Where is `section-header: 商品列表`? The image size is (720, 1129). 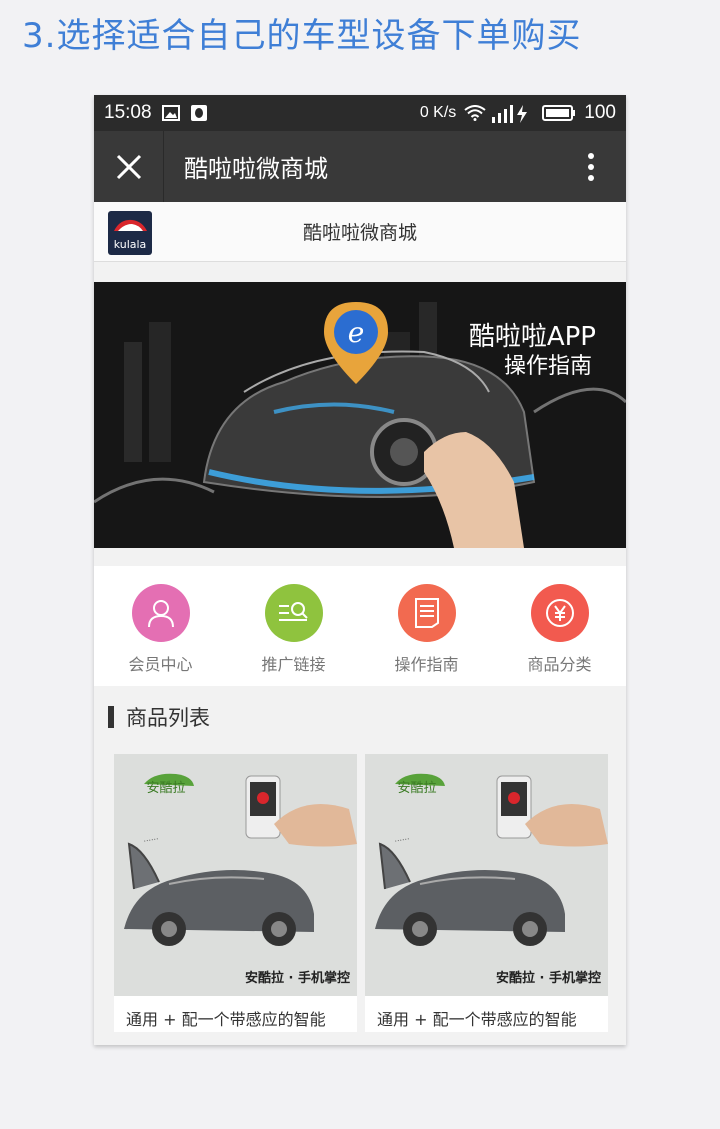
section-header: 商品列表 is located at coordinates (360, 717).